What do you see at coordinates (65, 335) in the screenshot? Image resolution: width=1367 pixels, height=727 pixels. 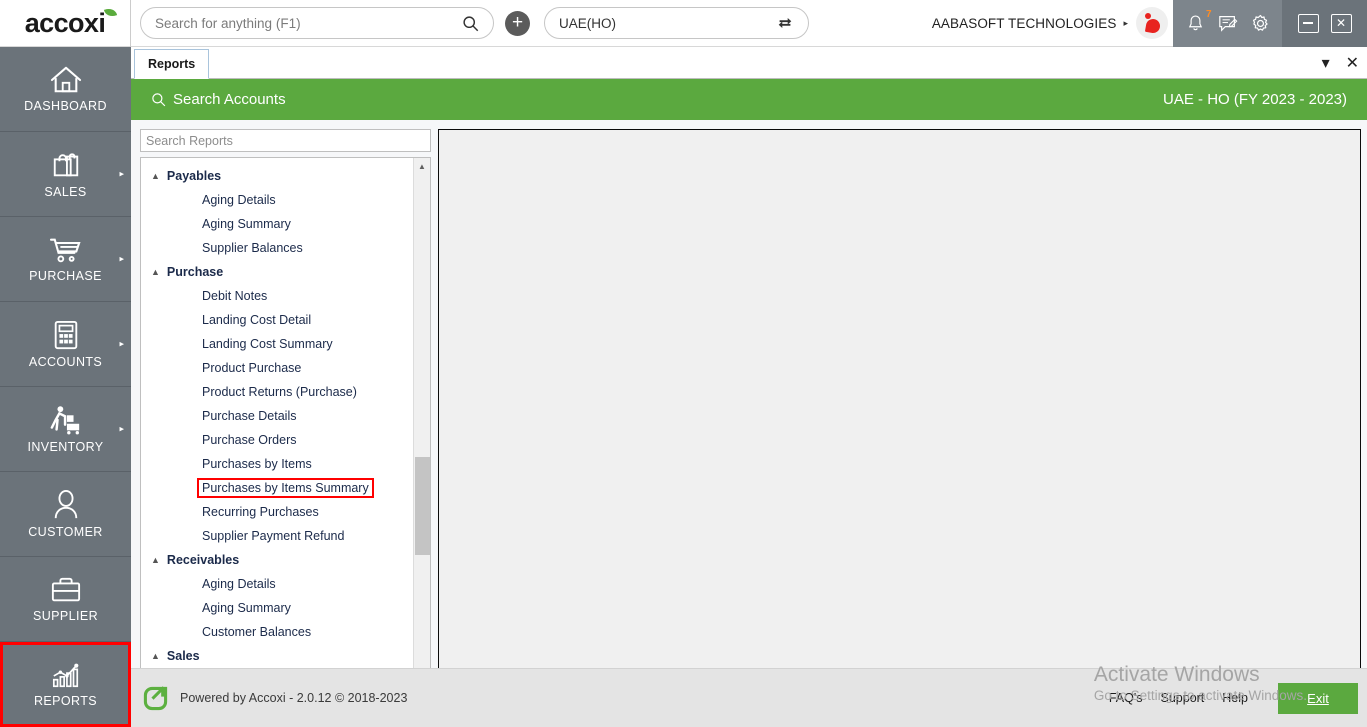 I see `calculator-icon` at bounding box center [65, 335].